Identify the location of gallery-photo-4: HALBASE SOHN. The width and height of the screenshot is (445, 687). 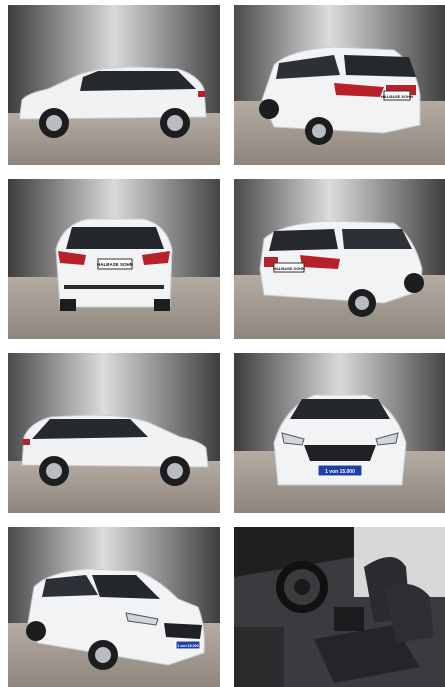
(339, 259).